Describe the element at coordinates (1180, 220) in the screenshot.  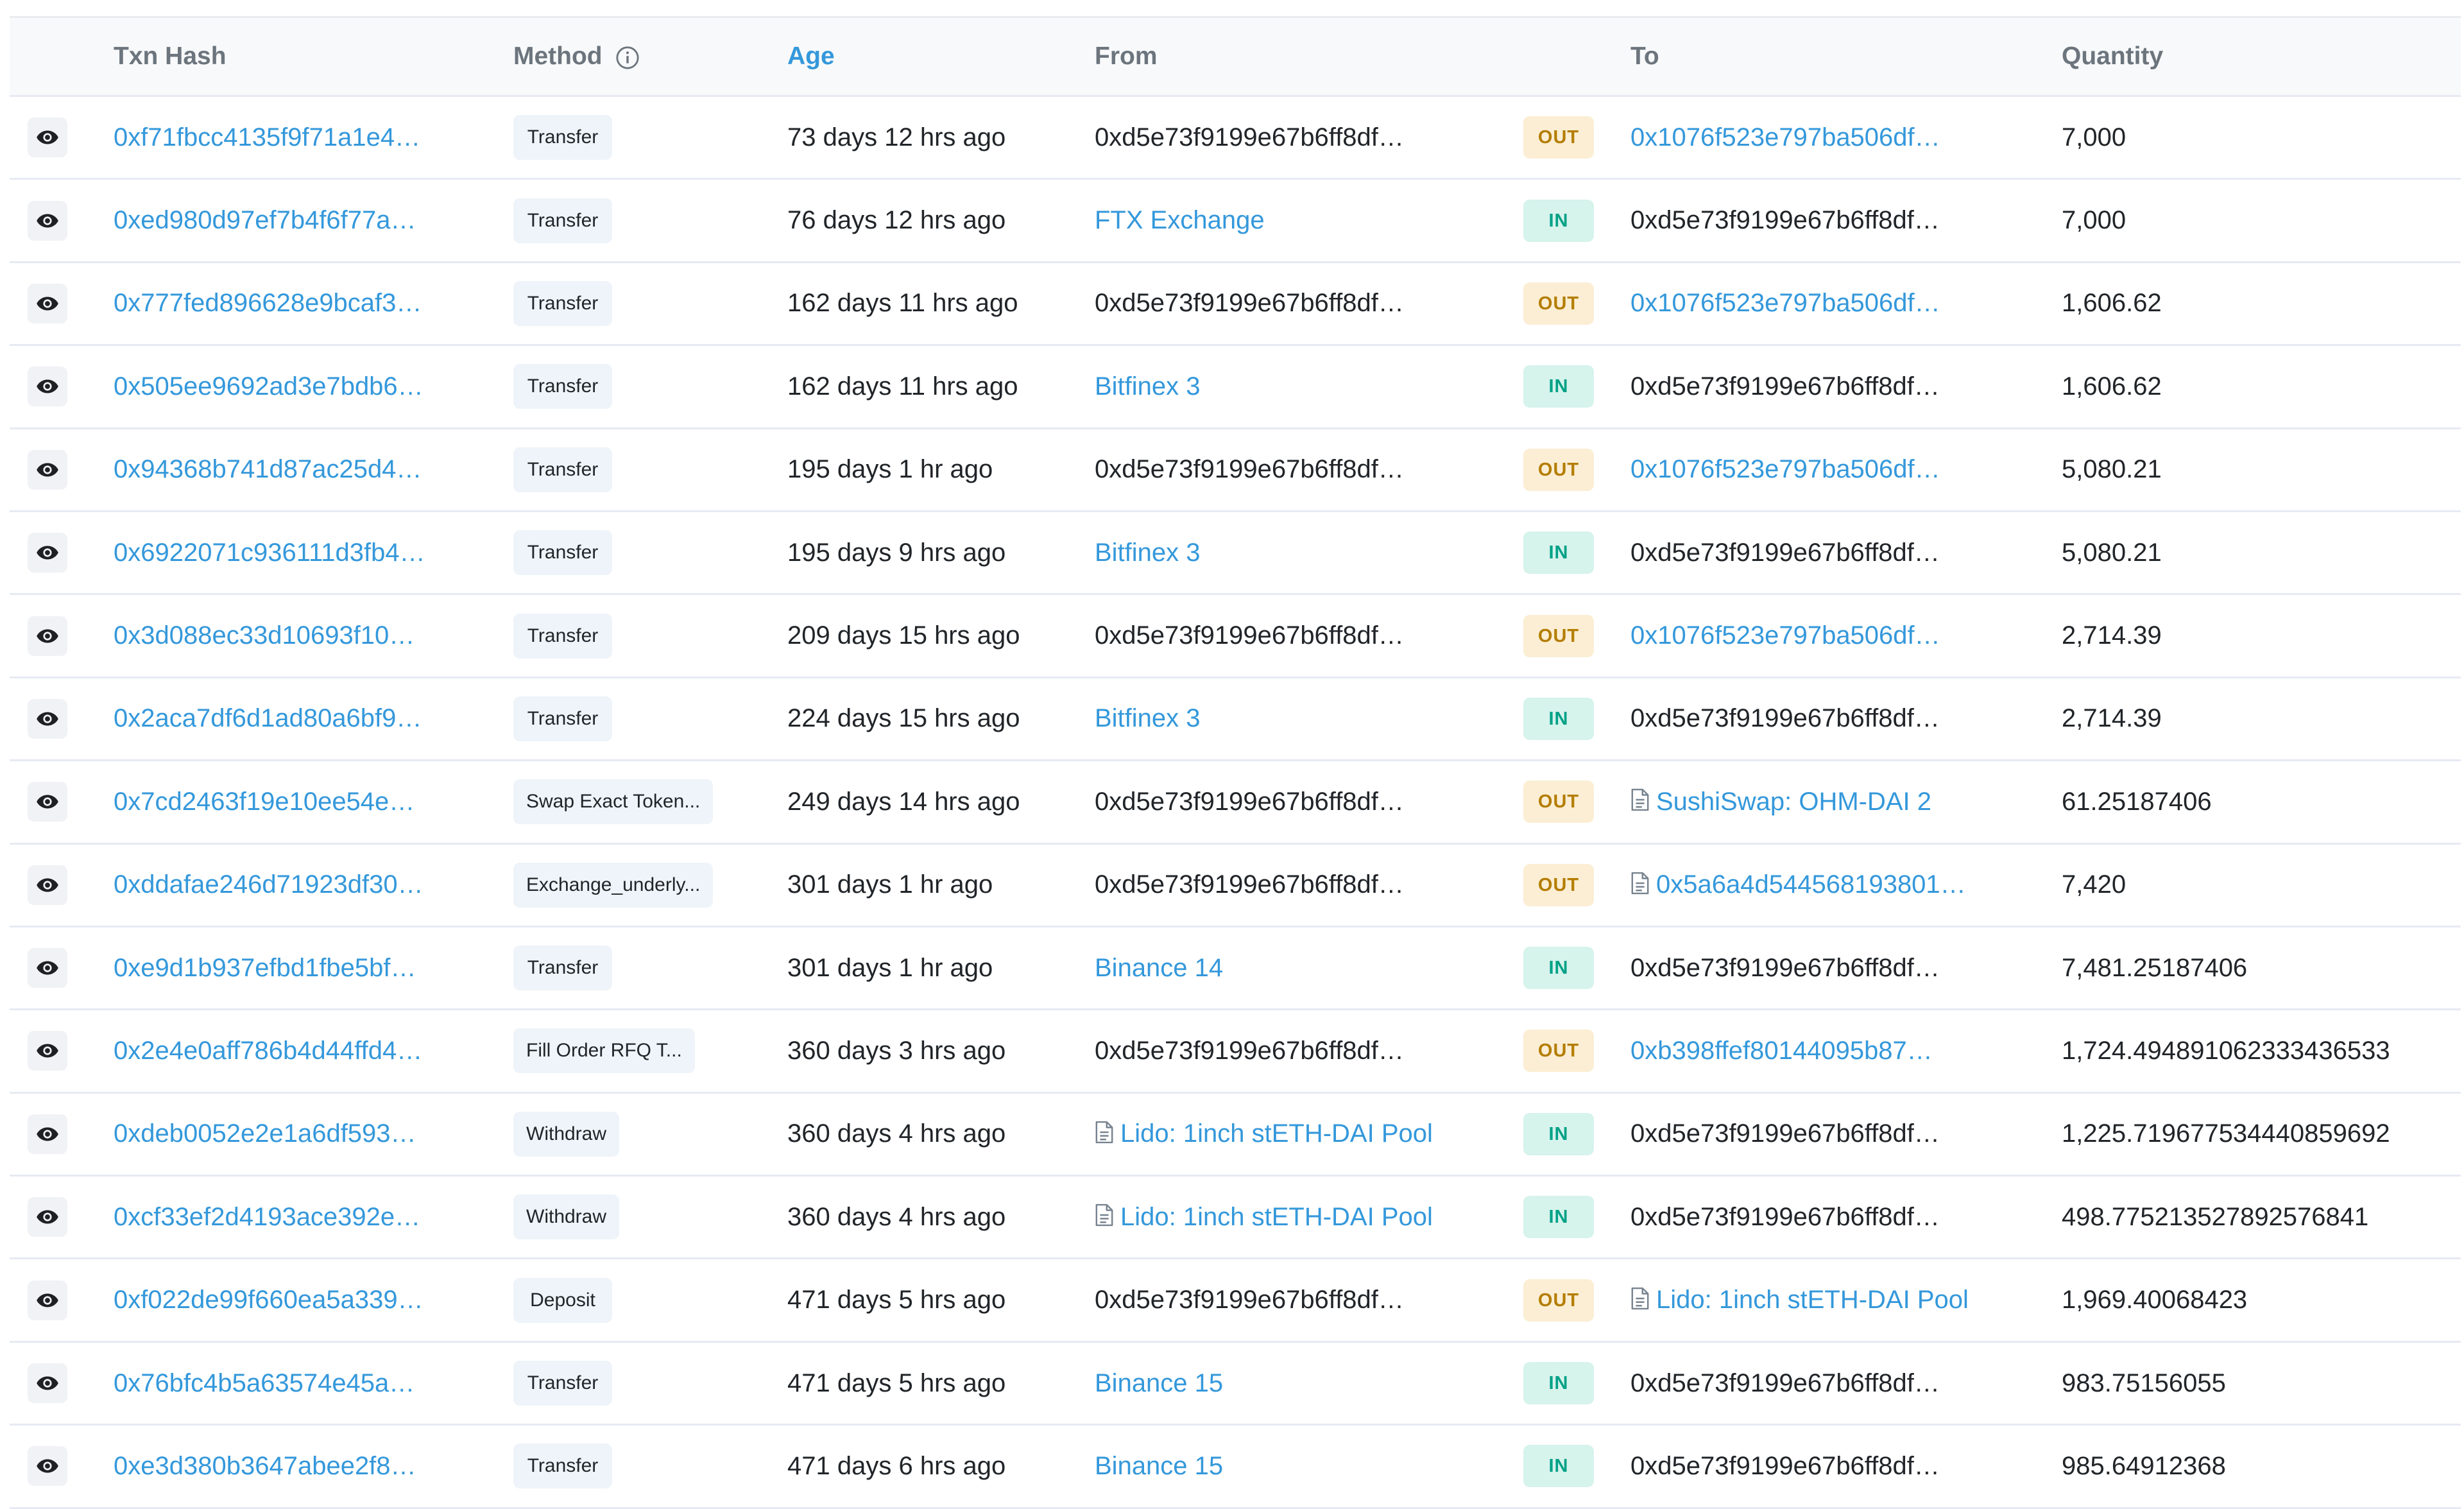
I see `from-address-link: FTX Exchange` at that location.